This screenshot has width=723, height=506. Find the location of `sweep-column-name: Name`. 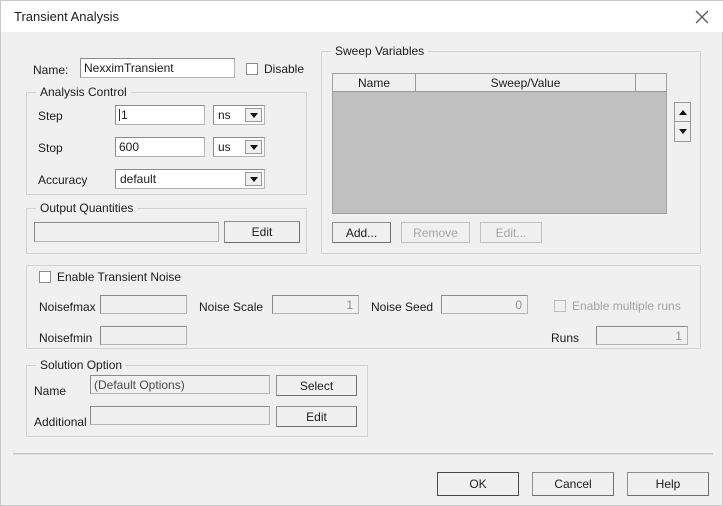

sweep-column-name: Name is located at coordinates (374, 82).